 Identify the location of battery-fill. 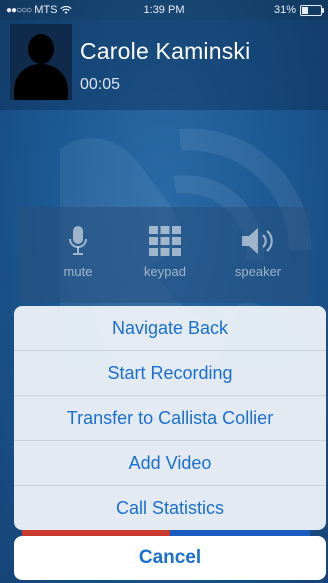
(305, 10).